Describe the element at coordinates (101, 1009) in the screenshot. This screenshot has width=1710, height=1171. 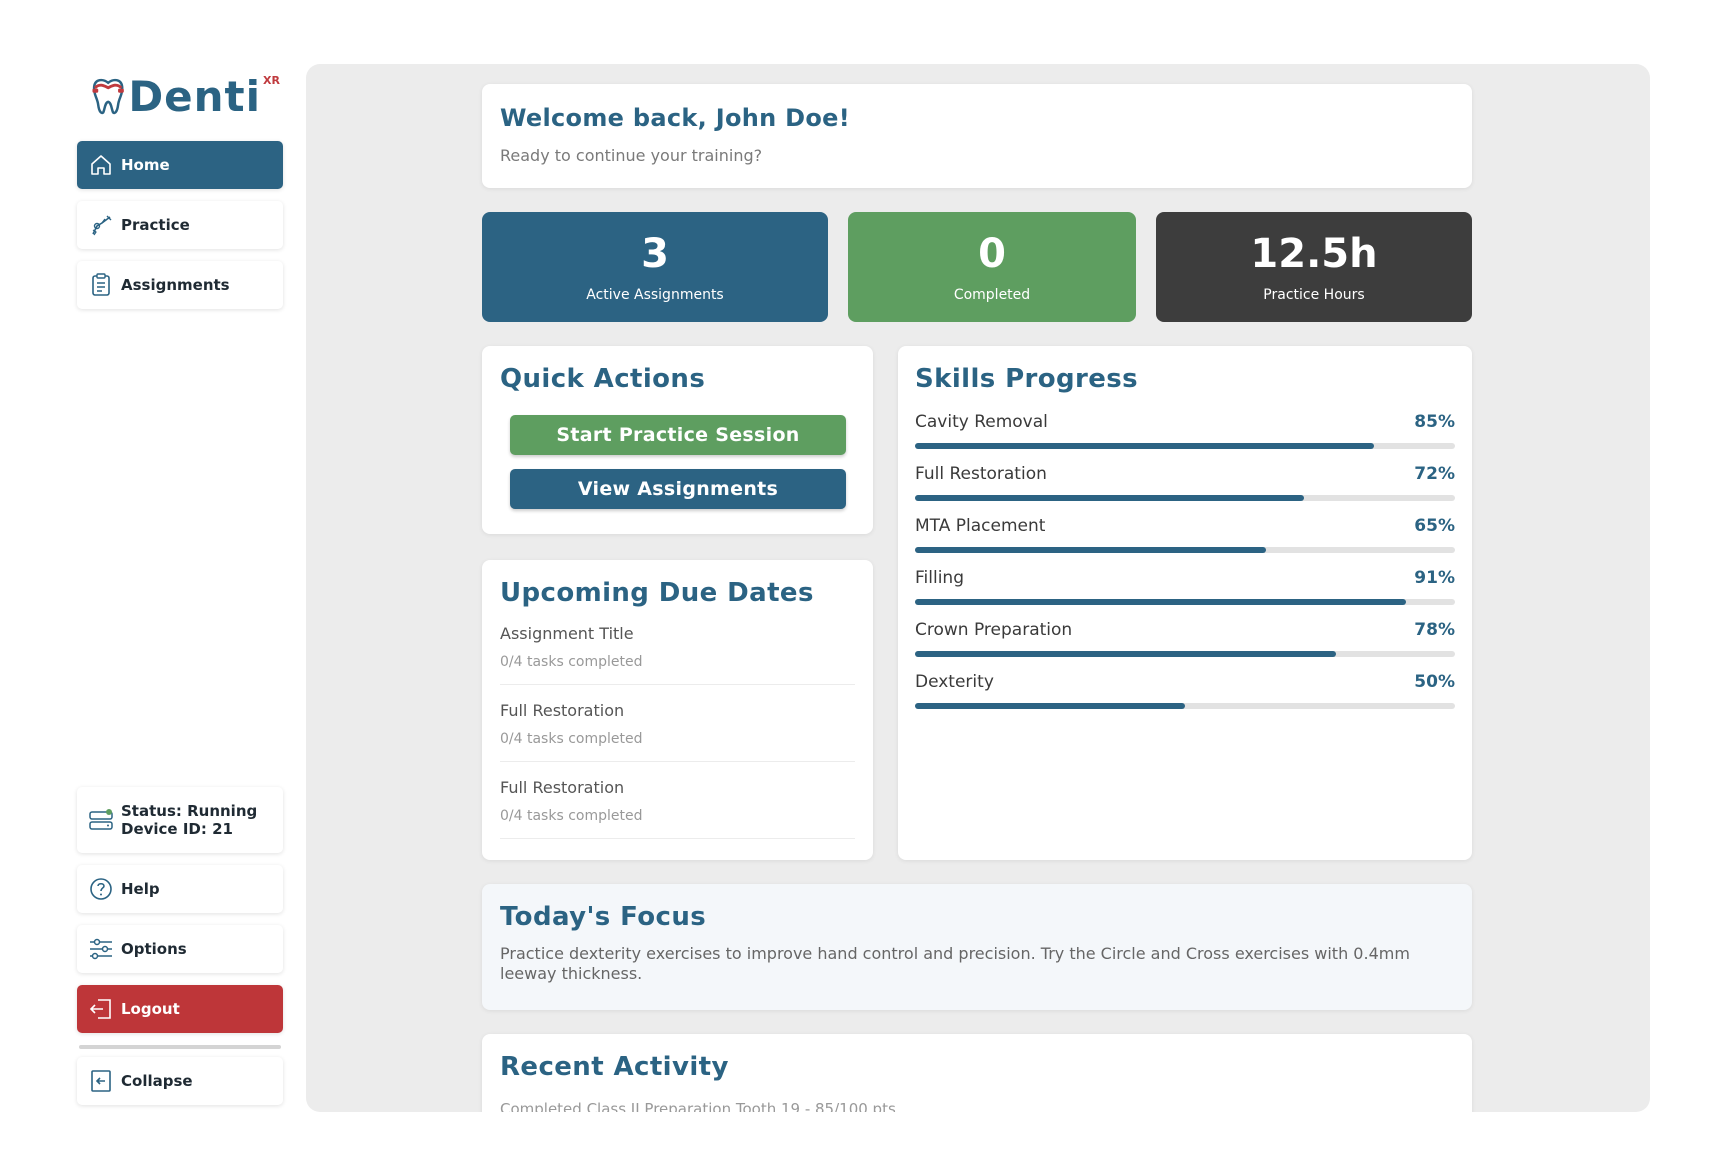
I see `logout-icon` at that location.